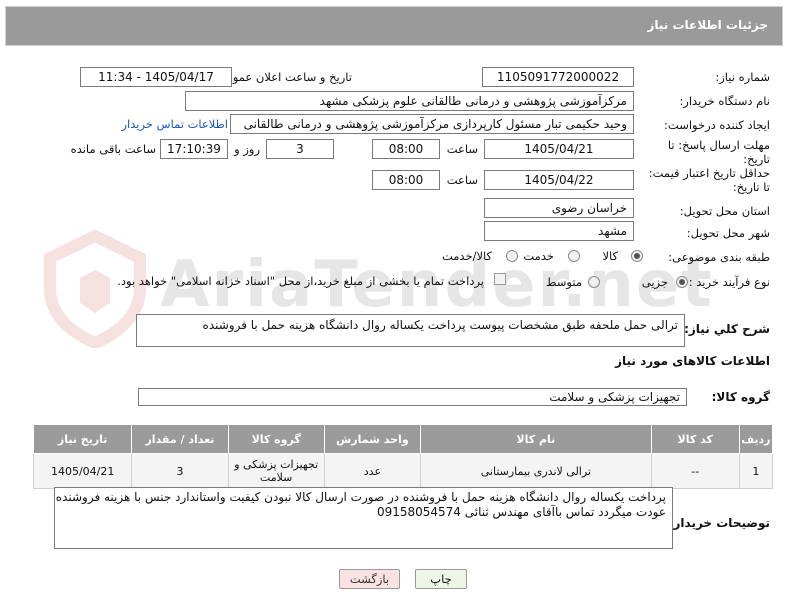 This screenshot has width=788, height=606. I want to click on cell-qty: 3, so click(180, 471).